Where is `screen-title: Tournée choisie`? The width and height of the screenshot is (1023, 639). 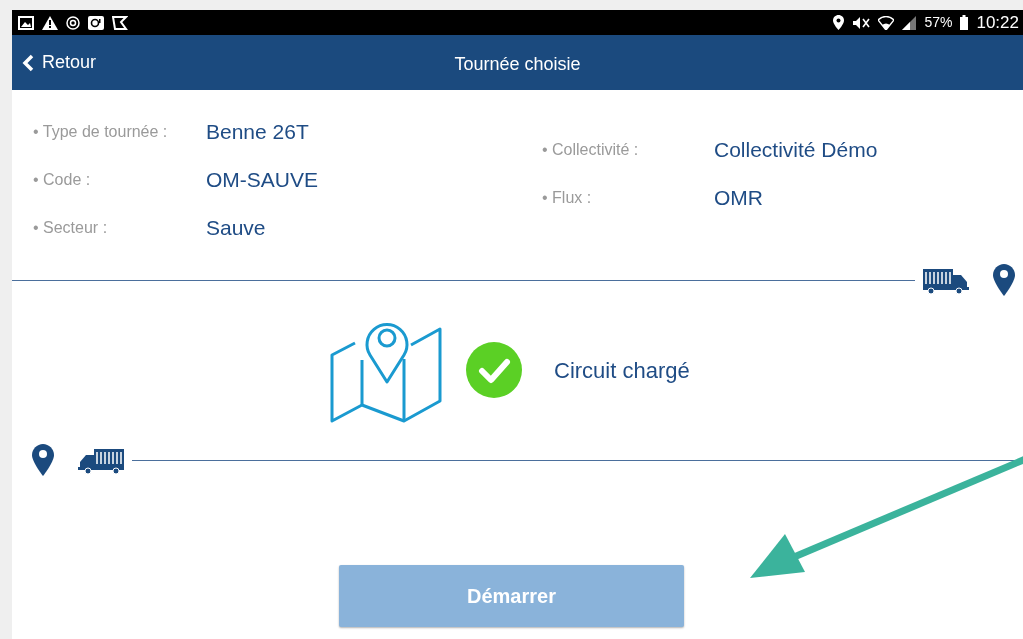
screen-title: Tournée choisie is located at coordinates (517, 64).